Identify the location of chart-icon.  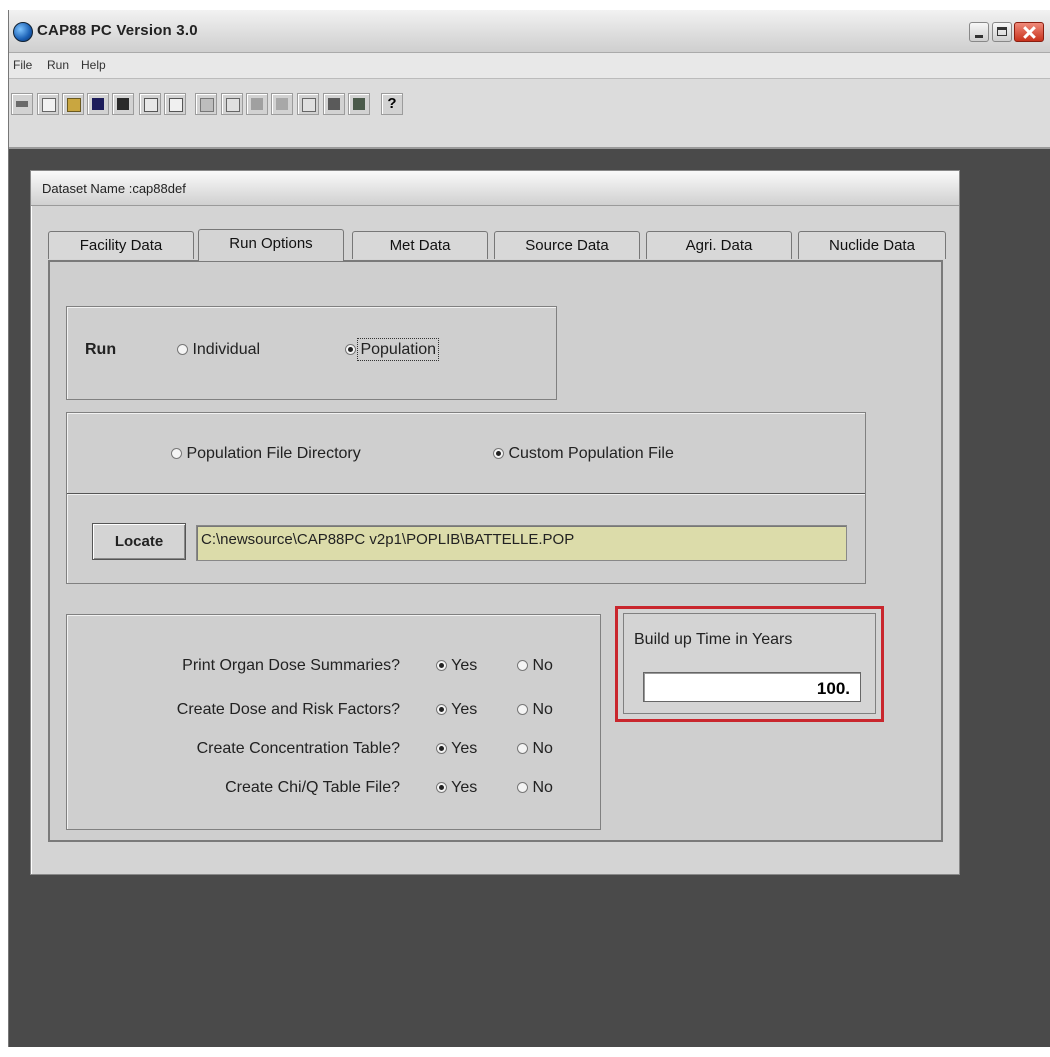
(334, 104).